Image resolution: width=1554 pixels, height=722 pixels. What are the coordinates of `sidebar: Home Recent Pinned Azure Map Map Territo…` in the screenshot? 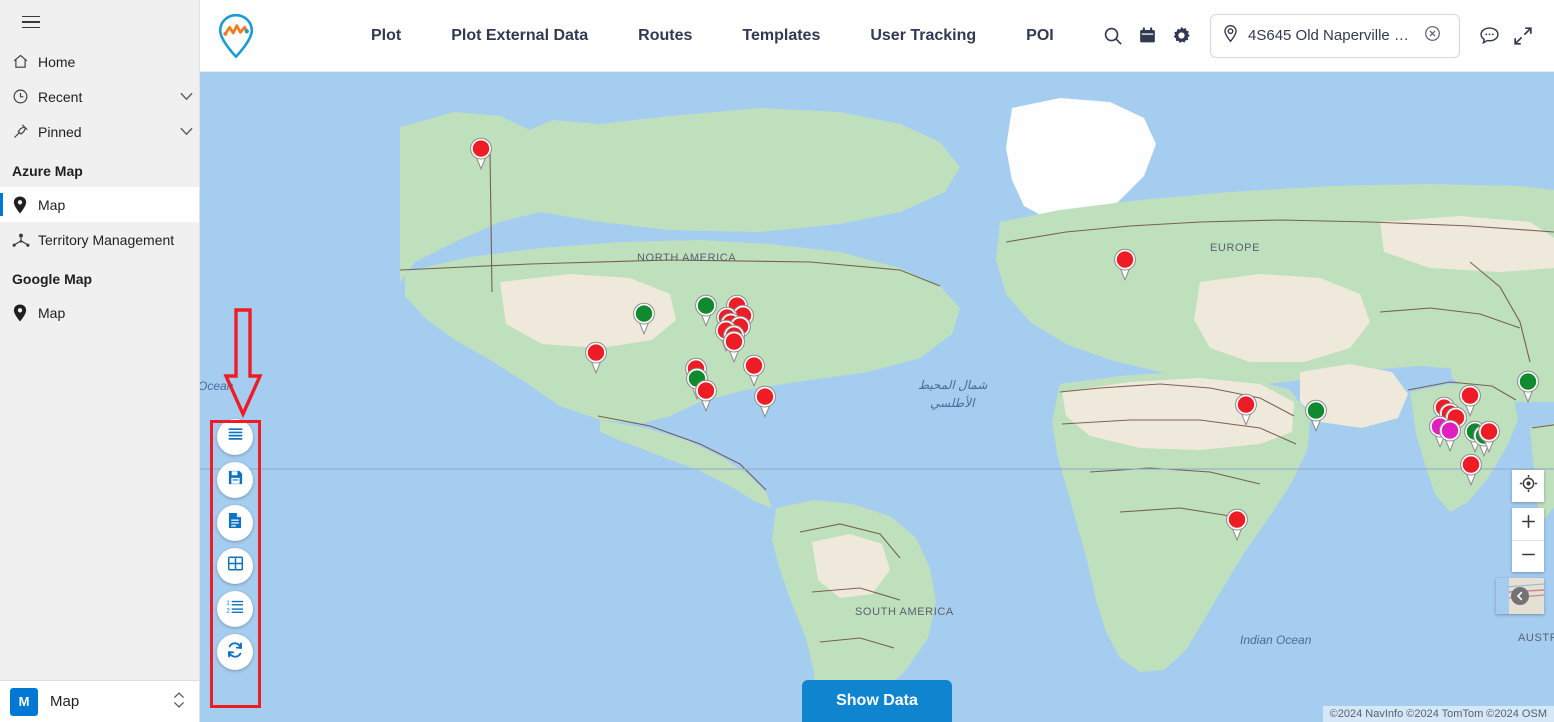 It's located at (100, 361).